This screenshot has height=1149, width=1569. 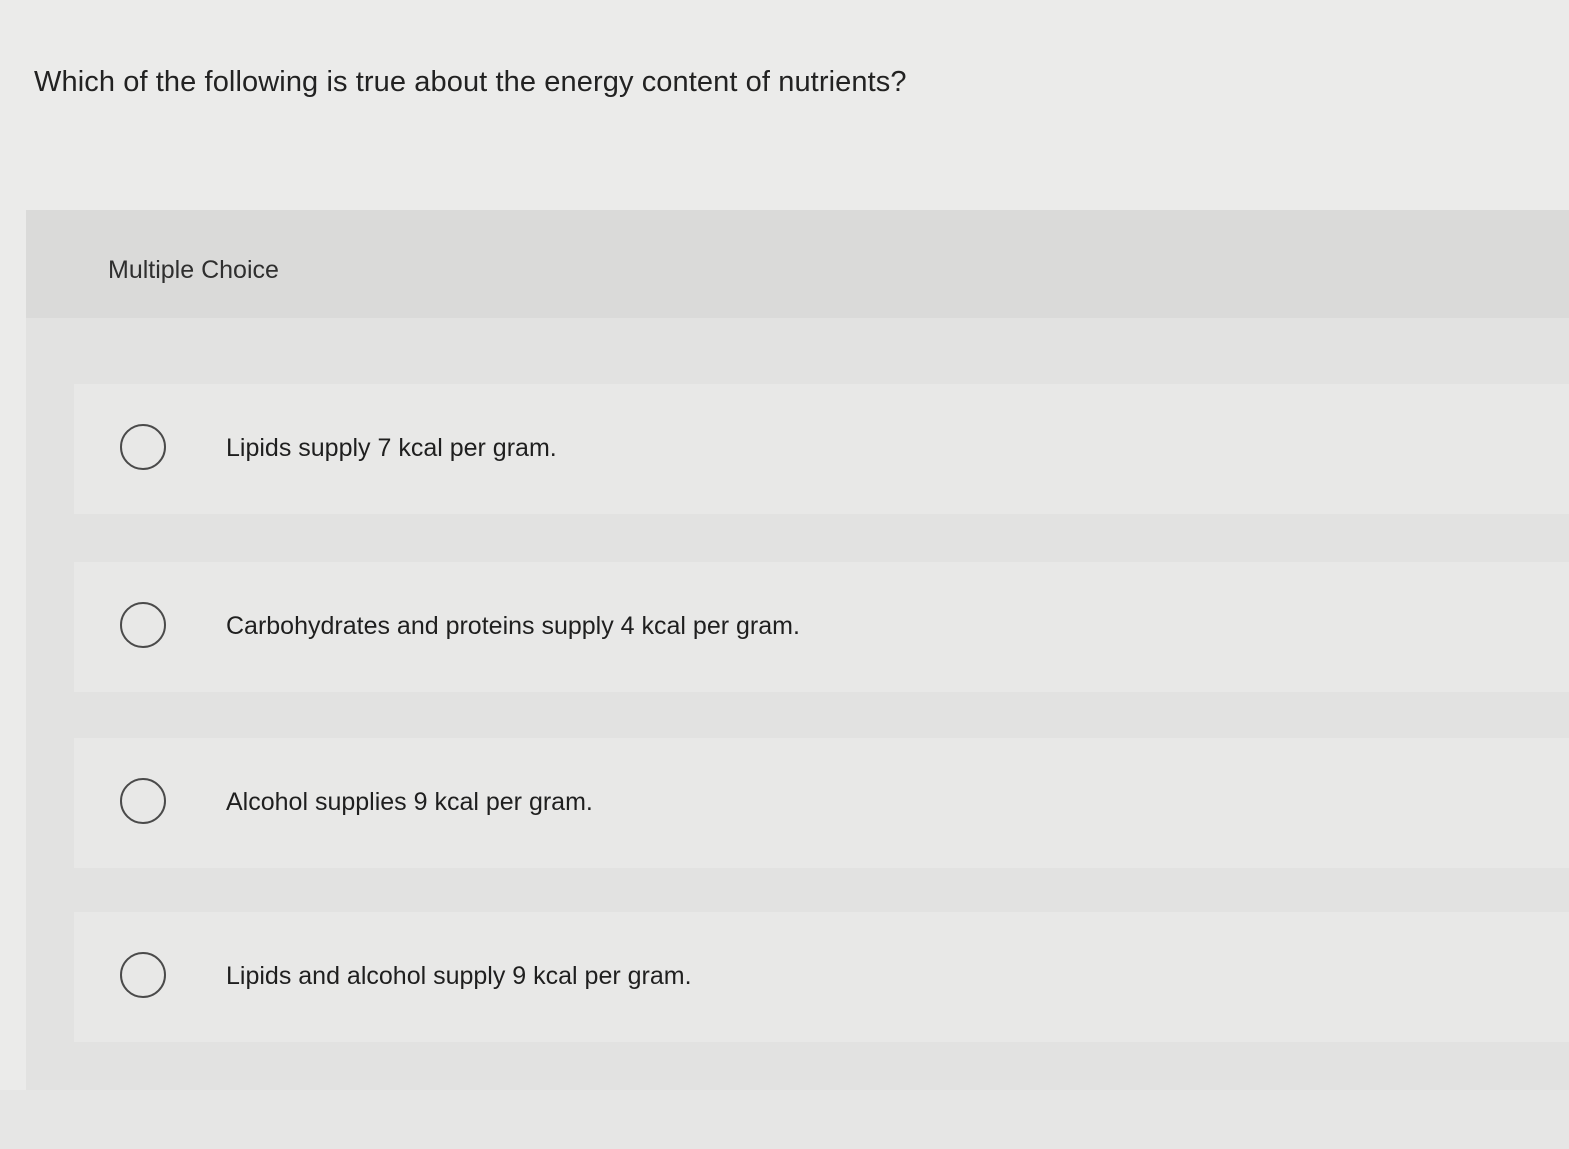 What do you see at coordinates (797, 264) in the screenshot?
I see `panel-header: Multiple Choice` at bounding box center [797, 264].